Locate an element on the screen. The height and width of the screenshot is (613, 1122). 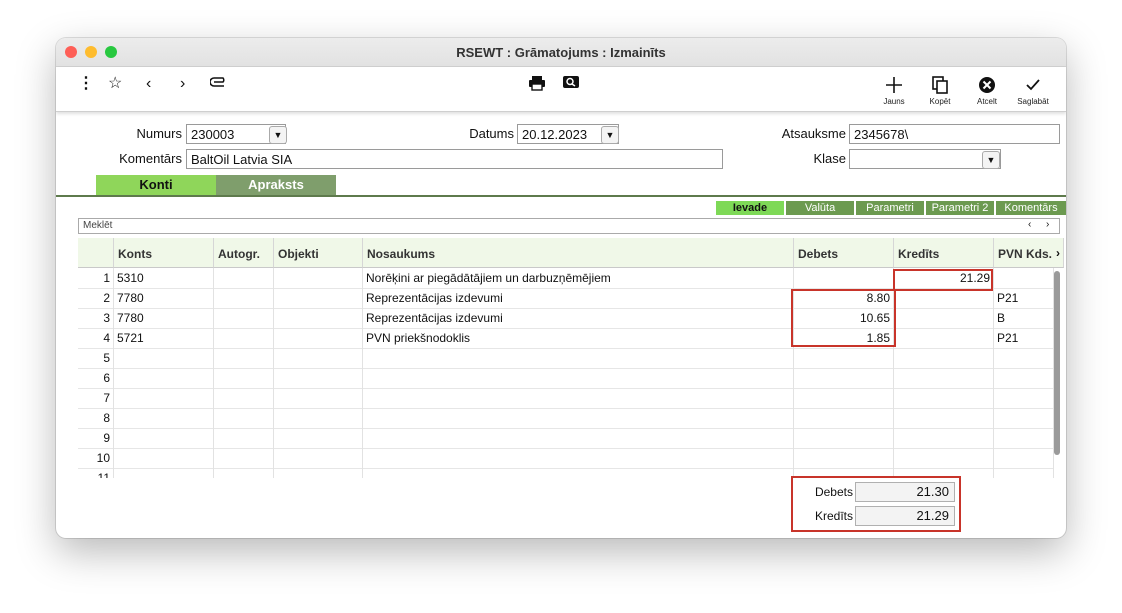
table-row: 3 7780 Reprezentācijas izdevumi 10.65 B is located at coordinates (566, 318).